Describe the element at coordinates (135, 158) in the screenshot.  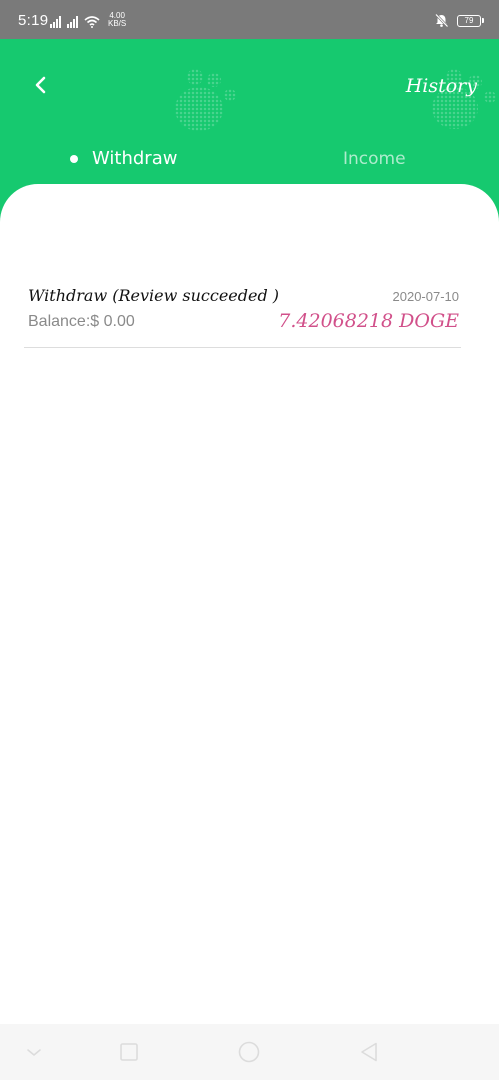
I see `tab-withdraw-label: Withdraw` at that location.